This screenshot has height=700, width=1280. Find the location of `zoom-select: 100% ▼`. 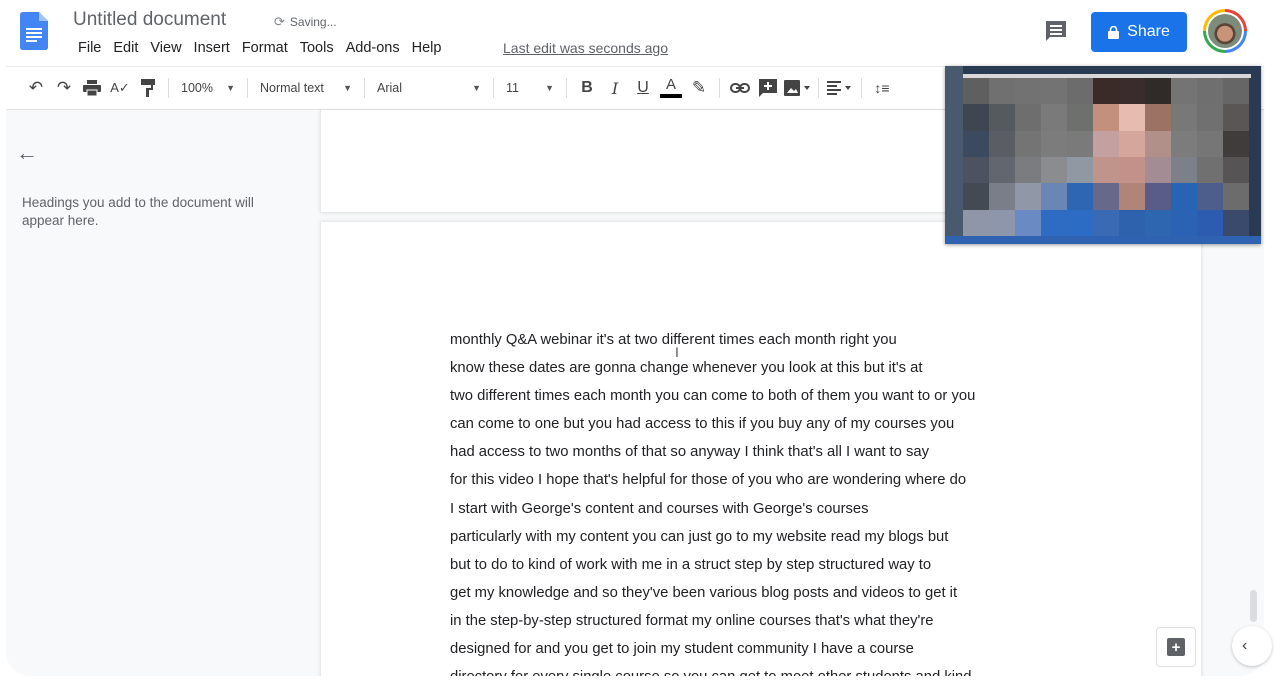

zoom-select: 100% ▼ is located at coordinates (208, 88).